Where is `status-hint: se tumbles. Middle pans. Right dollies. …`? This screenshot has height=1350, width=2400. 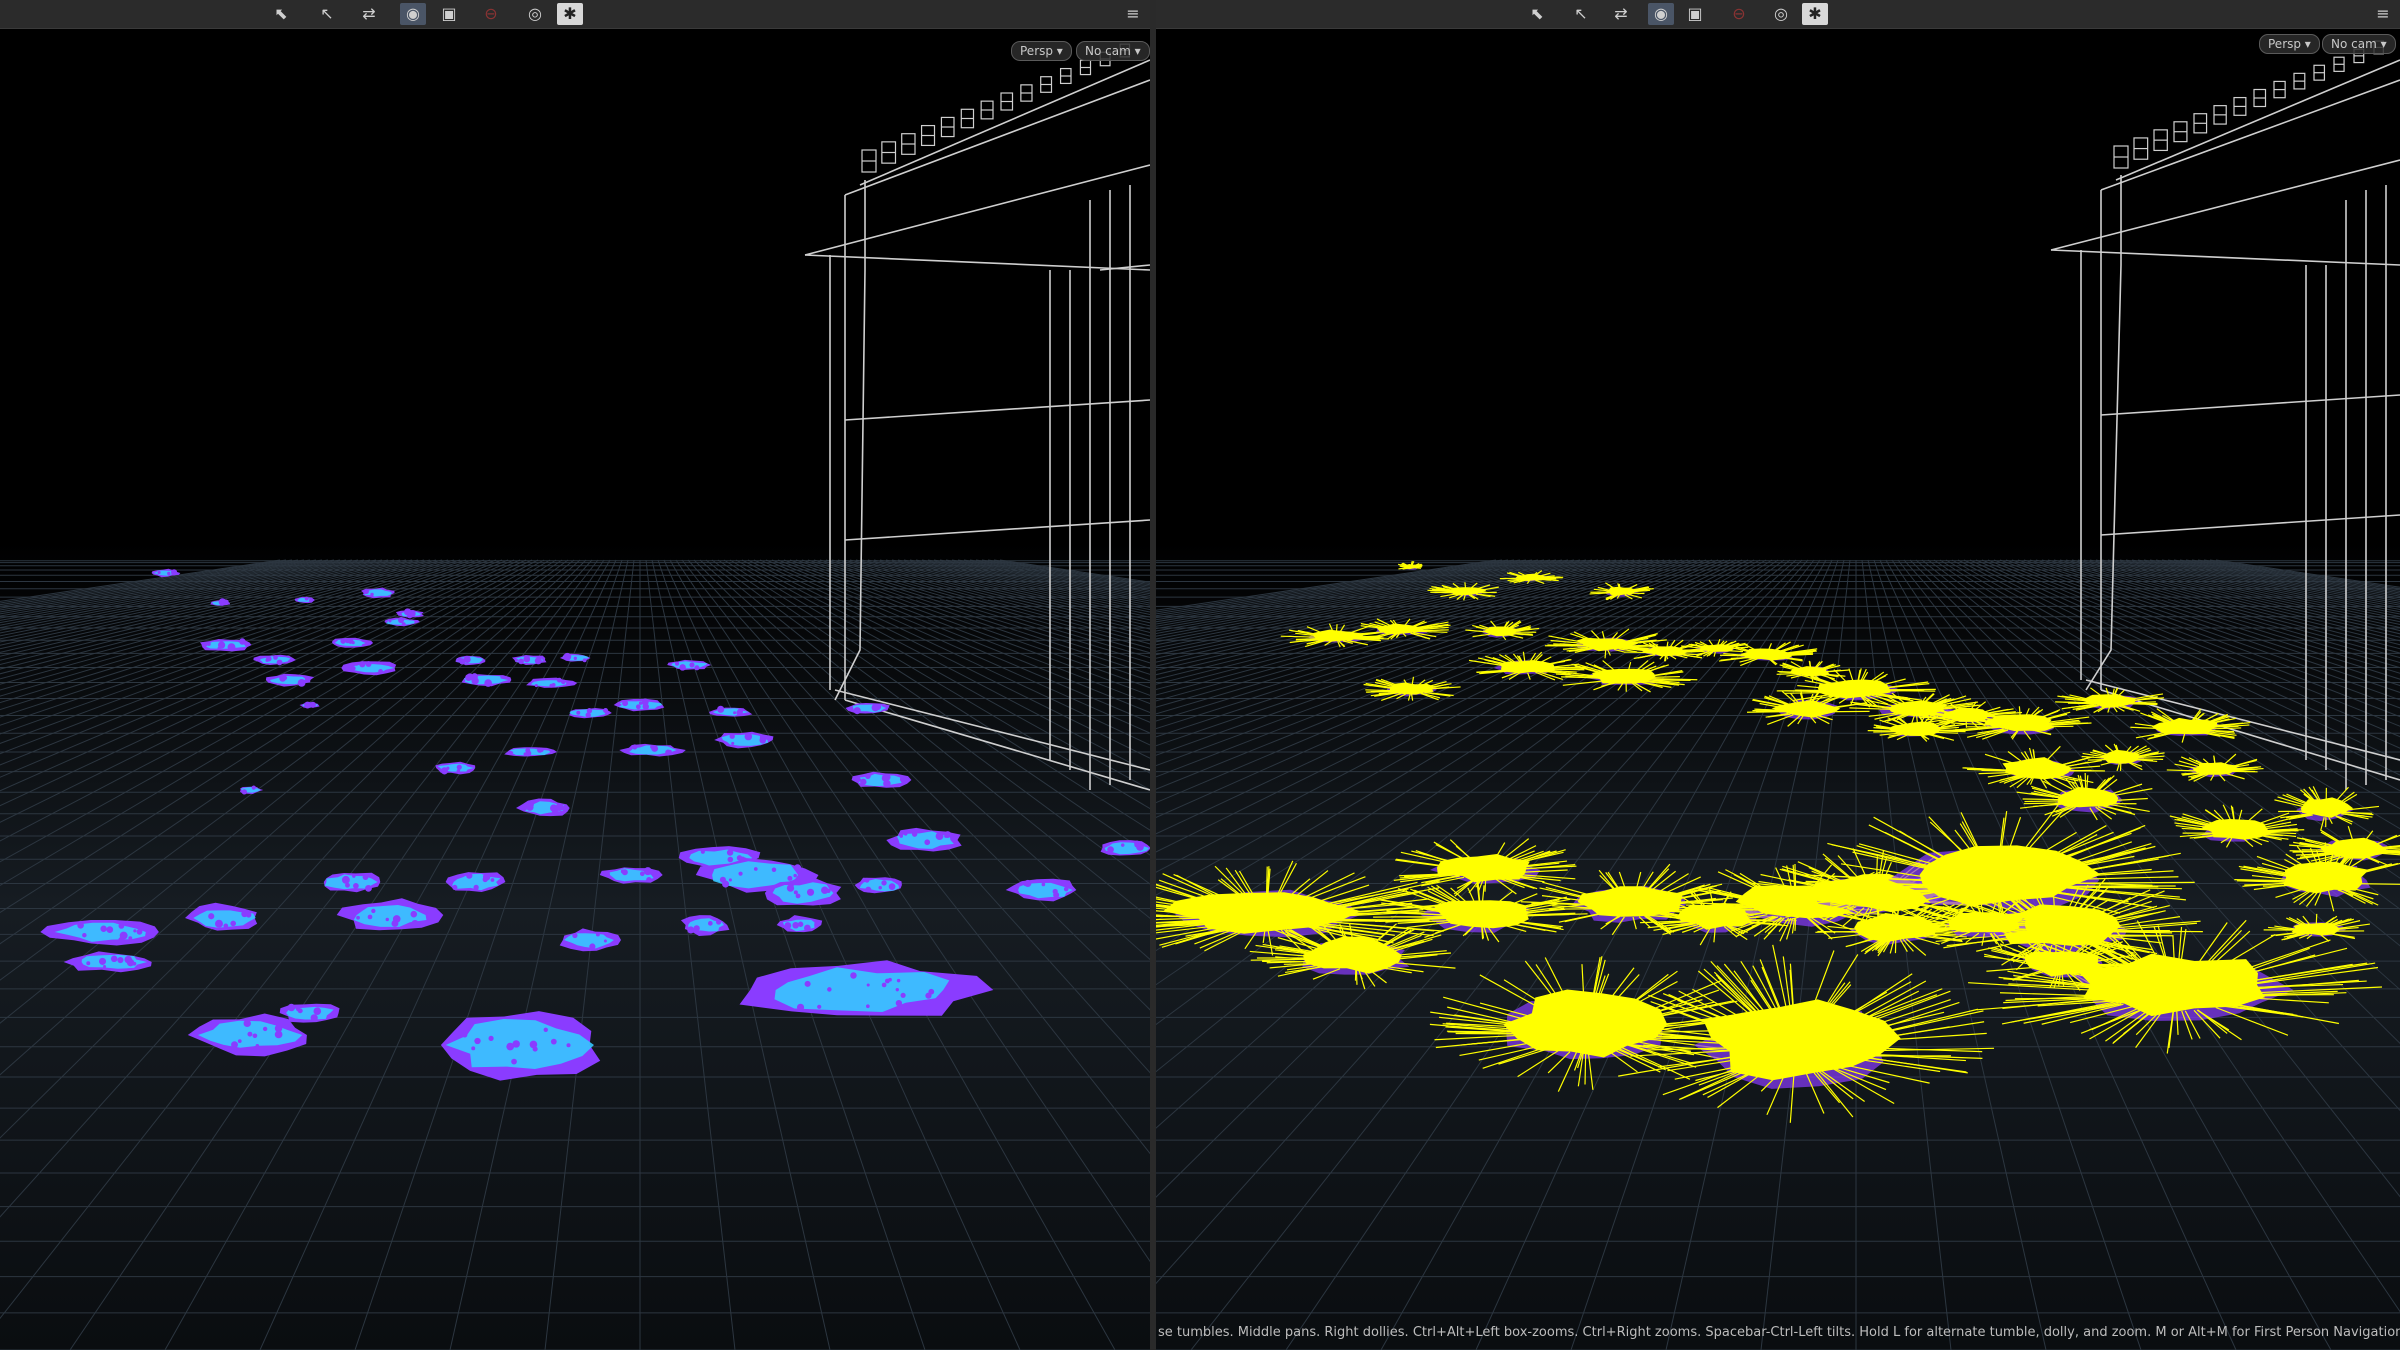 status-hint: se tumbles. Middle pans. Right dollies. … is located at coordinates (1779, 1332).